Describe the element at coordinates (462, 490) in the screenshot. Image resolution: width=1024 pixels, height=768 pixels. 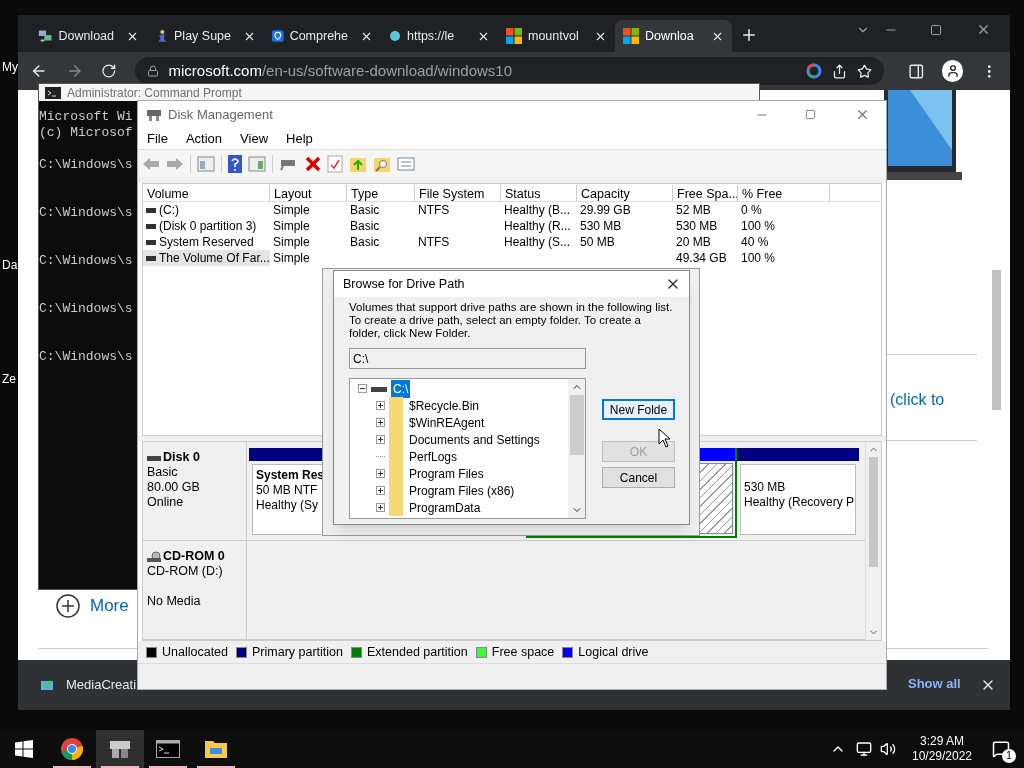
I see `tree-item: Program Files (x86)` at that location.